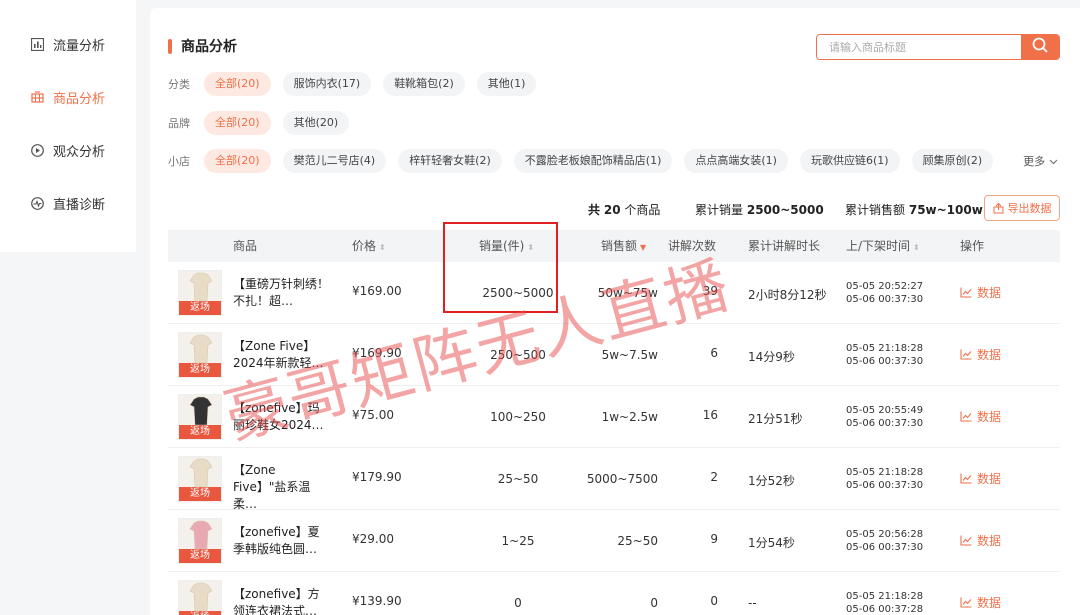 Image resolution: width=1080 pixels, height=615 pixels. What do you see at coordinates (364, 246) in the screenshot?
I see `th-price-label: 价格` at bounding box center [364, 246].